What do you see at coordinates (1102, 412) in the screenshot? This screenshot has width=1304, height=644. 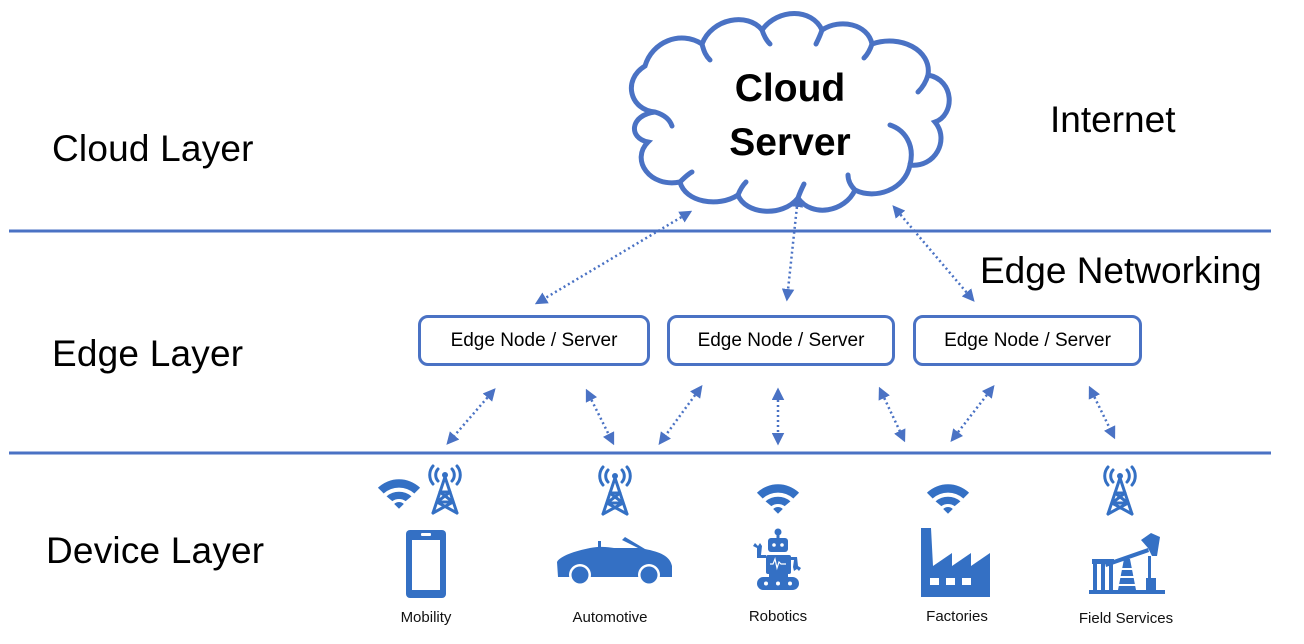 I see `arrow-edge3-fieldservices` at bounding box center [1102, 412].